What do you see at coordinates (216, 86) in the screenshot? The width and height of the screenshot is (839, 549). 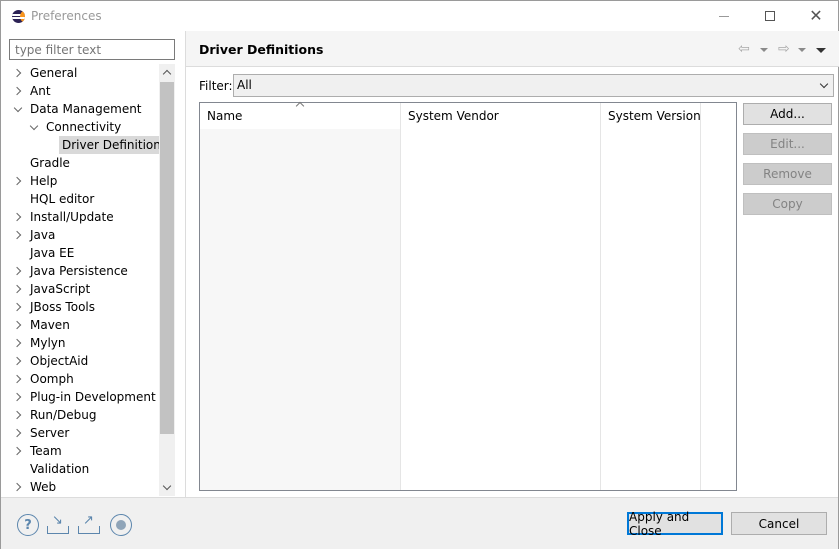 I see `filter-label: Filter:` at bounding box center [216, 86].